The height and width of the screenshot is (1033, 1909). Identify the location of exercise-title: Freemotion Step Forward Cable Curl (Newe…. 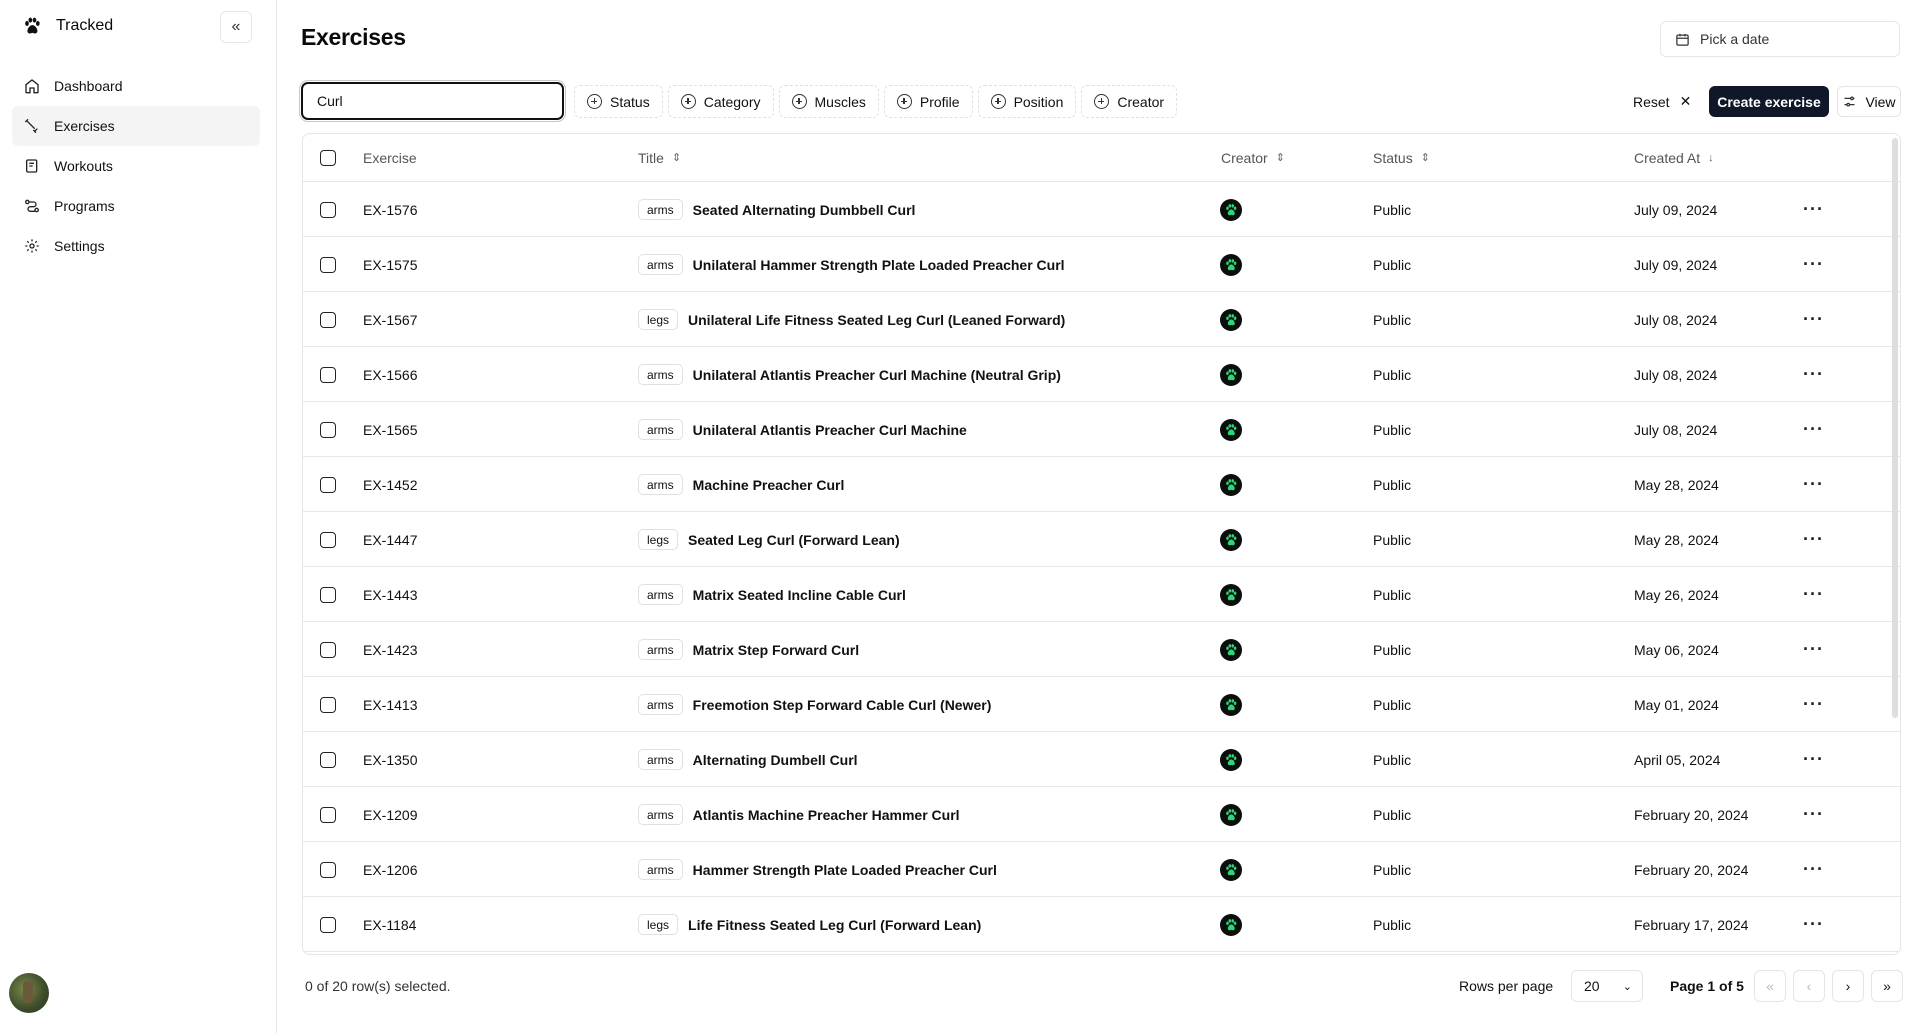
(842, 705).